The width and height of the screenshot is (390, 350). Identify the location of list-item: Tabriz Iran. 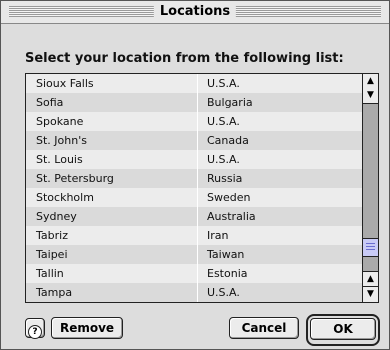
(194, 235).